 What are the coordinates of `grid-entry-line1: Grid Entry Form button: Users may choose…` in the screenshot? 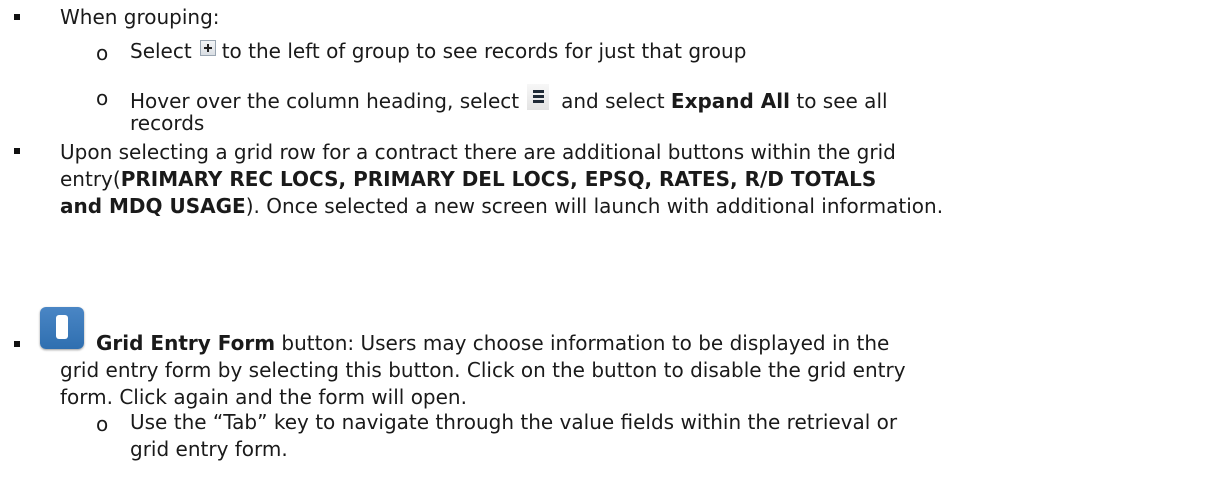 It's located at (492, 343).